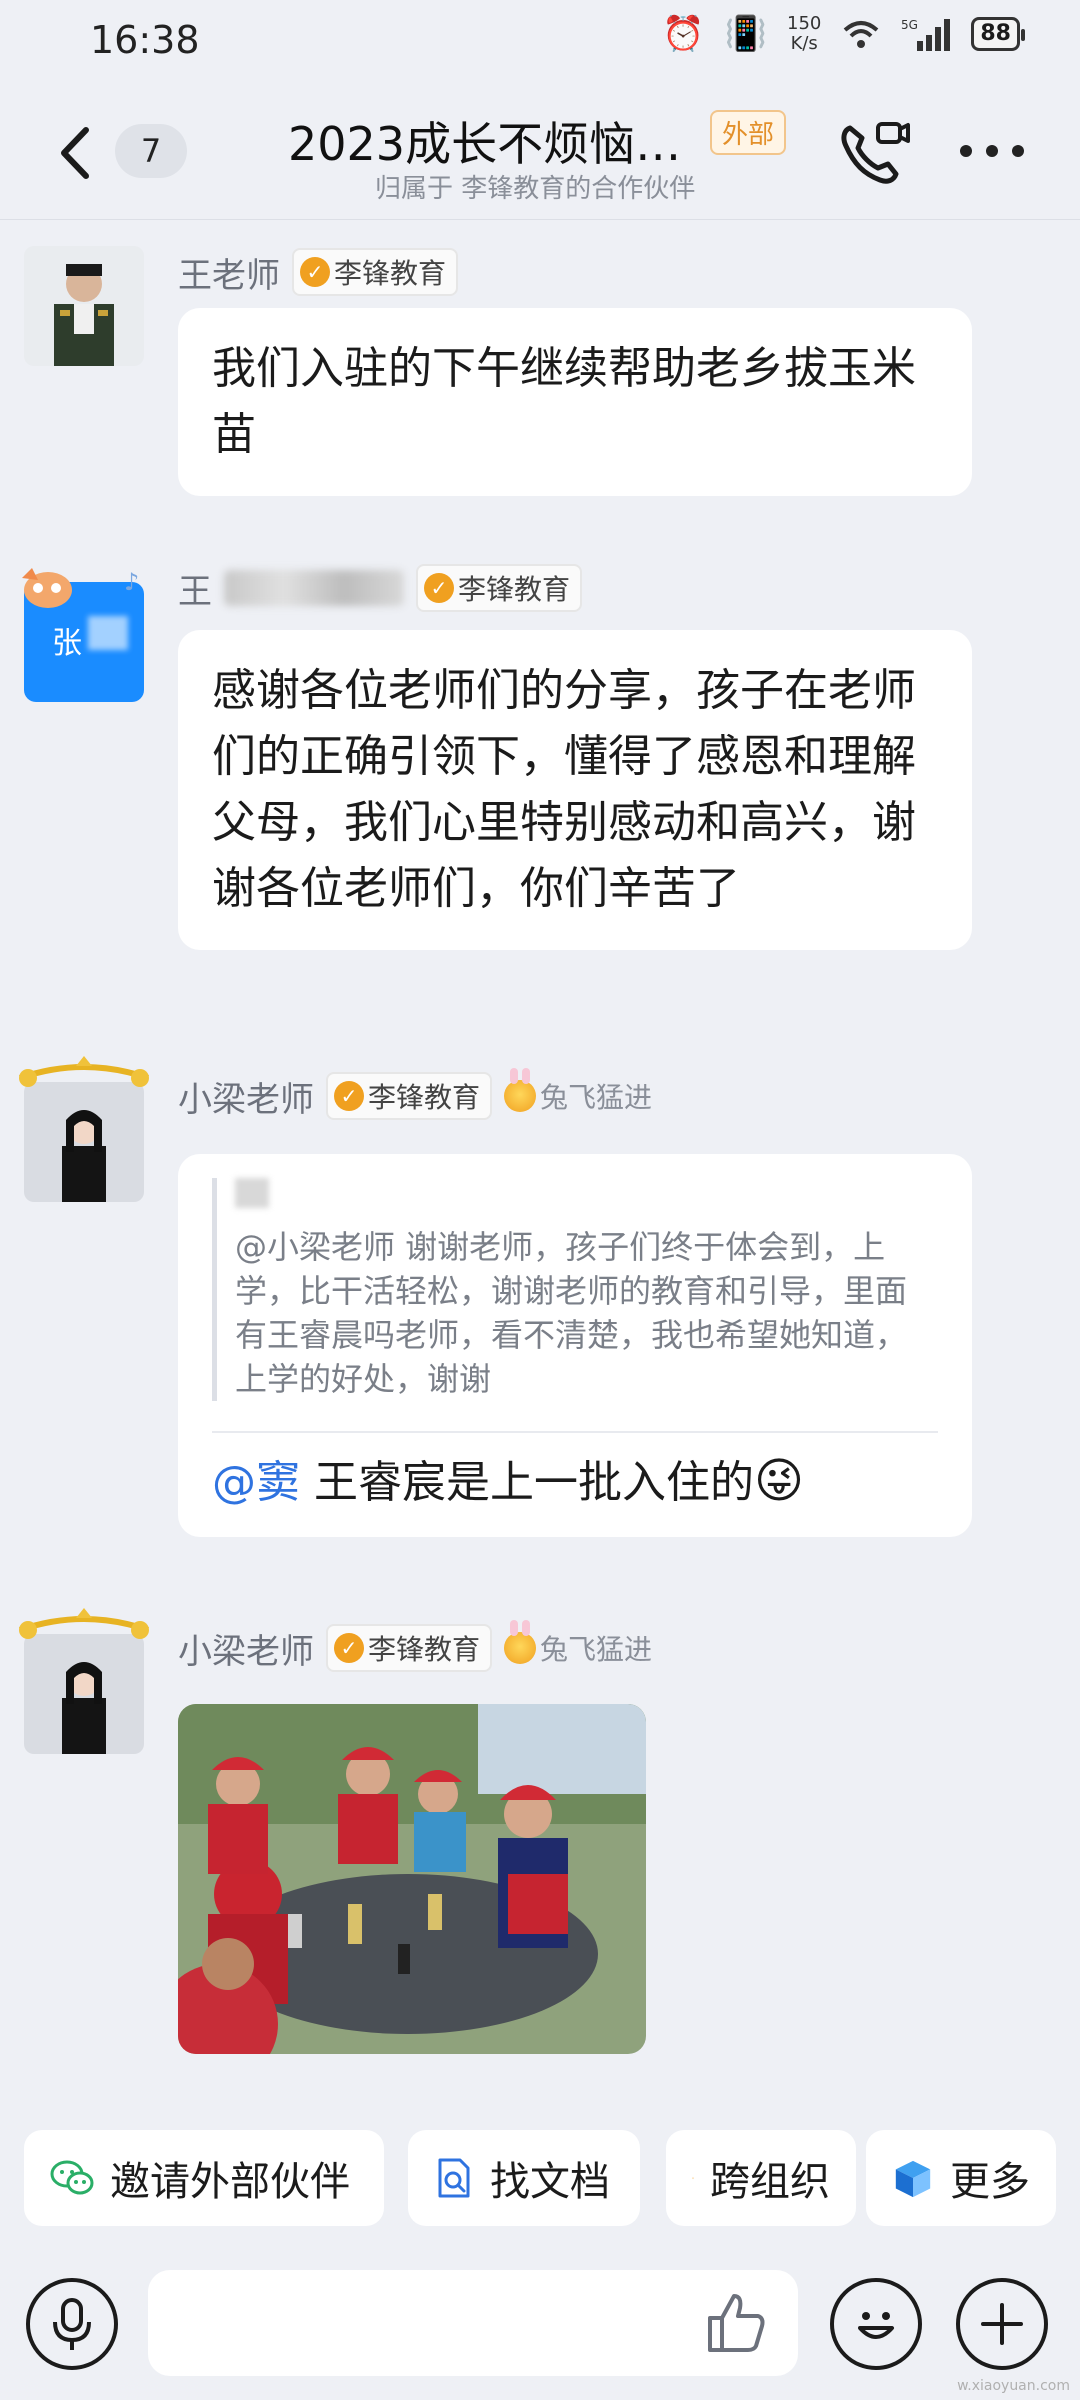  I want to click on sender-name: 王, so click(195, 588).